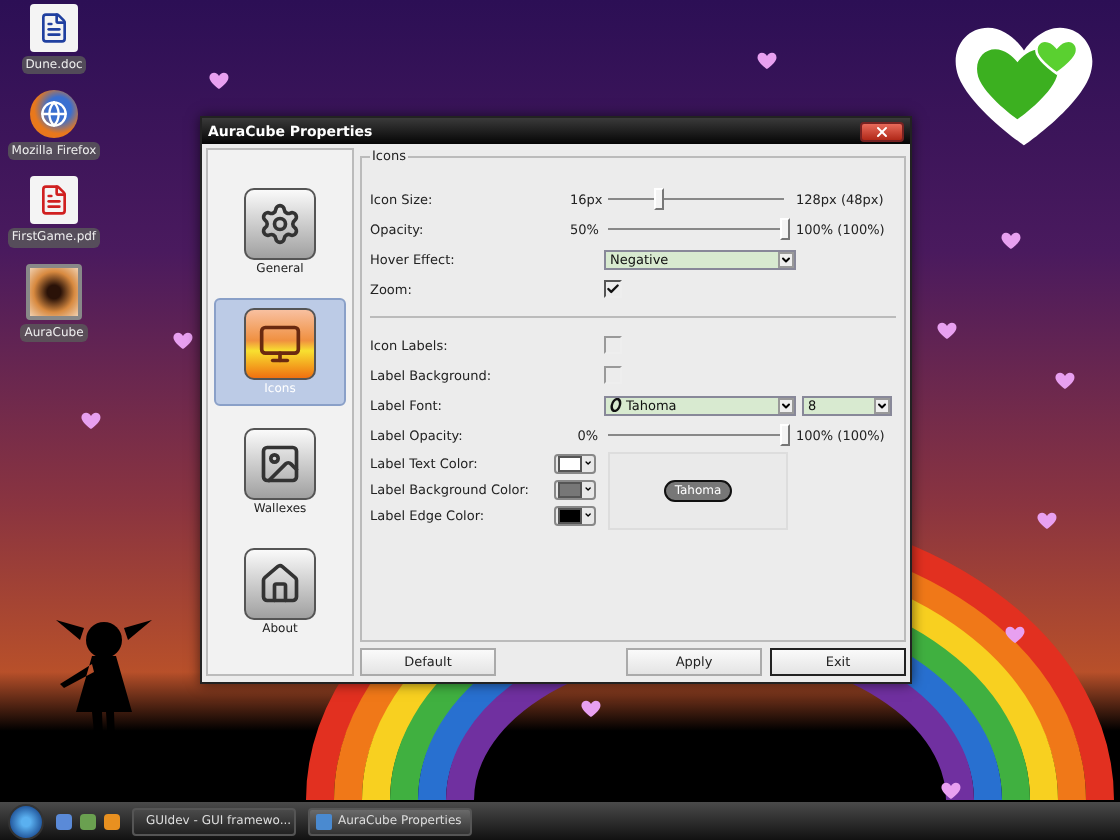 This screenshot has height=840, width=1120. What do you see at coordinates (53, 114) in the screenshot?
I see `globe-icon` at bounding box center [53, 114].